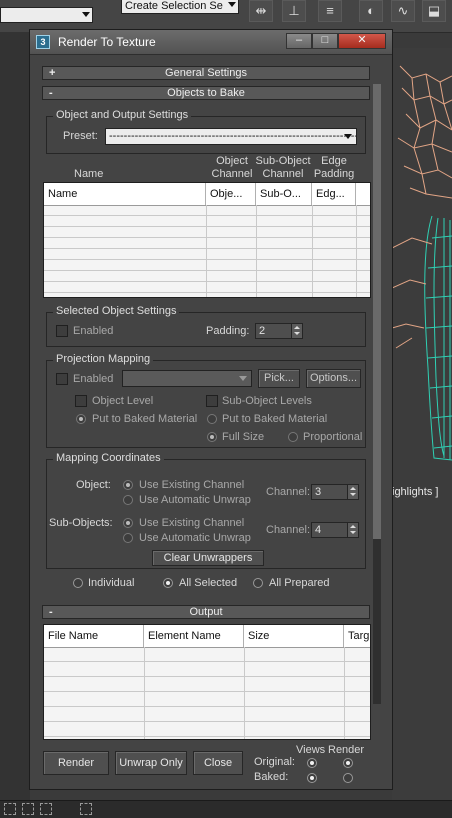 The height and width of the screenshot is (818, 452). I want to click on output-table-header: File Name Element Name Size Targ, so click(207, 636).